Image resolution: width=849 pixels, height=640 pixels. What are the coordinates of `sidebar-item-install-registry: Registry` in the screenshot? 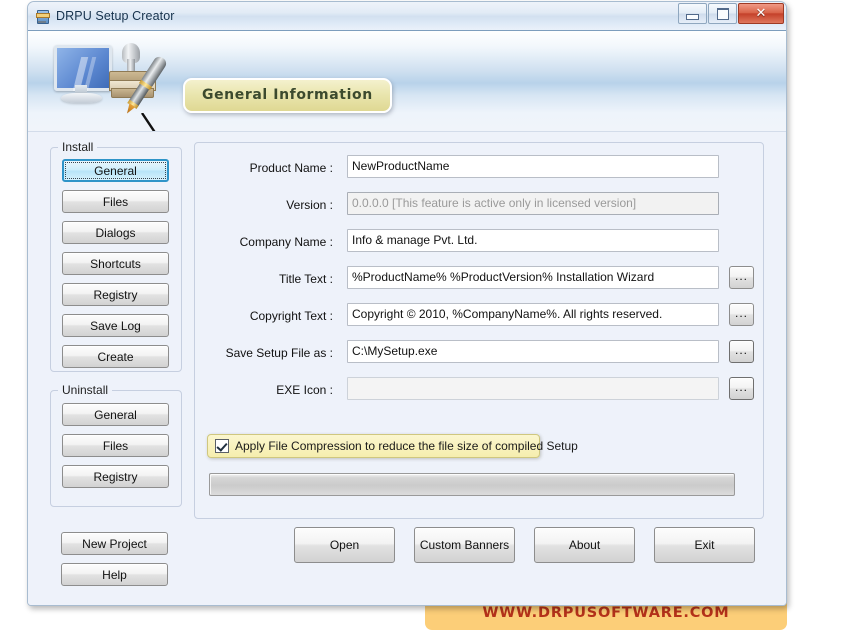 It's located at (115, 294).